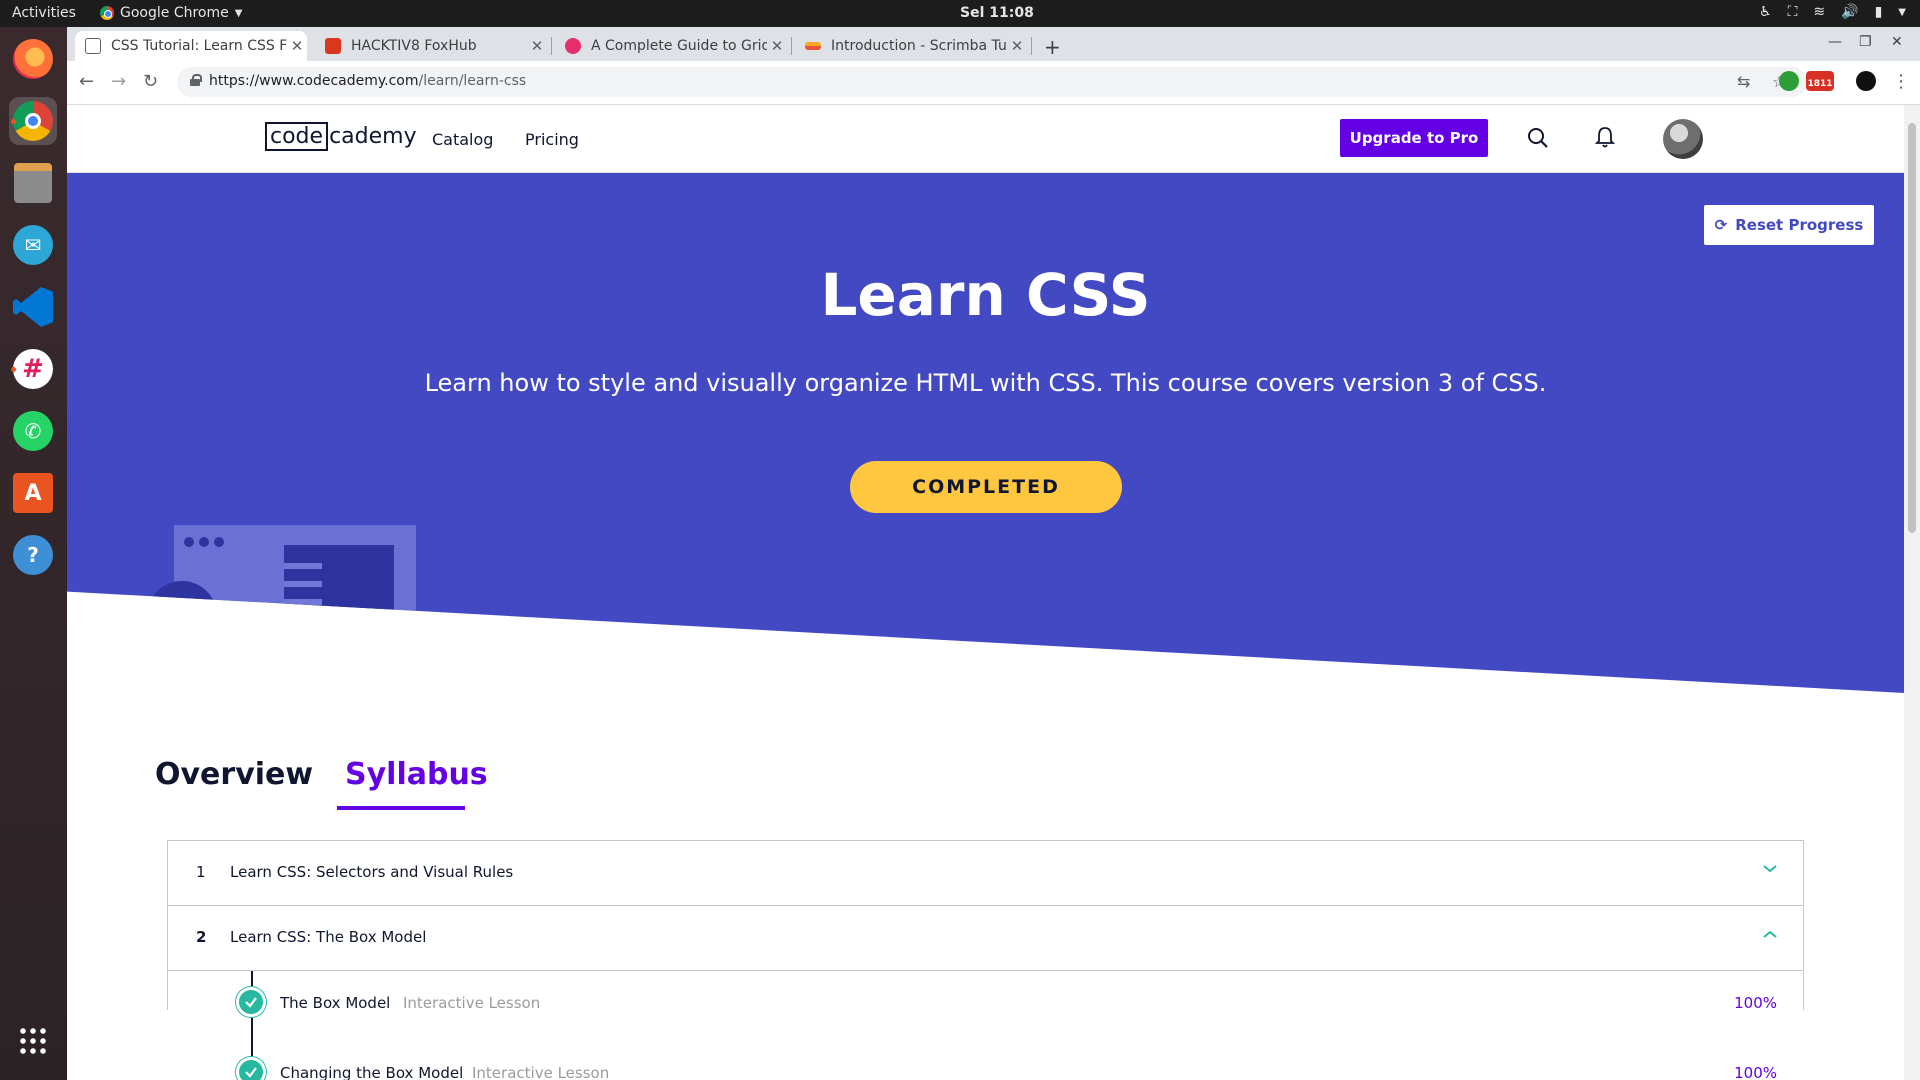 Image resolution: width=1920 pixels, height=1080 pixels. I want to click on close-window-button: ✕, so click(1897, 42).